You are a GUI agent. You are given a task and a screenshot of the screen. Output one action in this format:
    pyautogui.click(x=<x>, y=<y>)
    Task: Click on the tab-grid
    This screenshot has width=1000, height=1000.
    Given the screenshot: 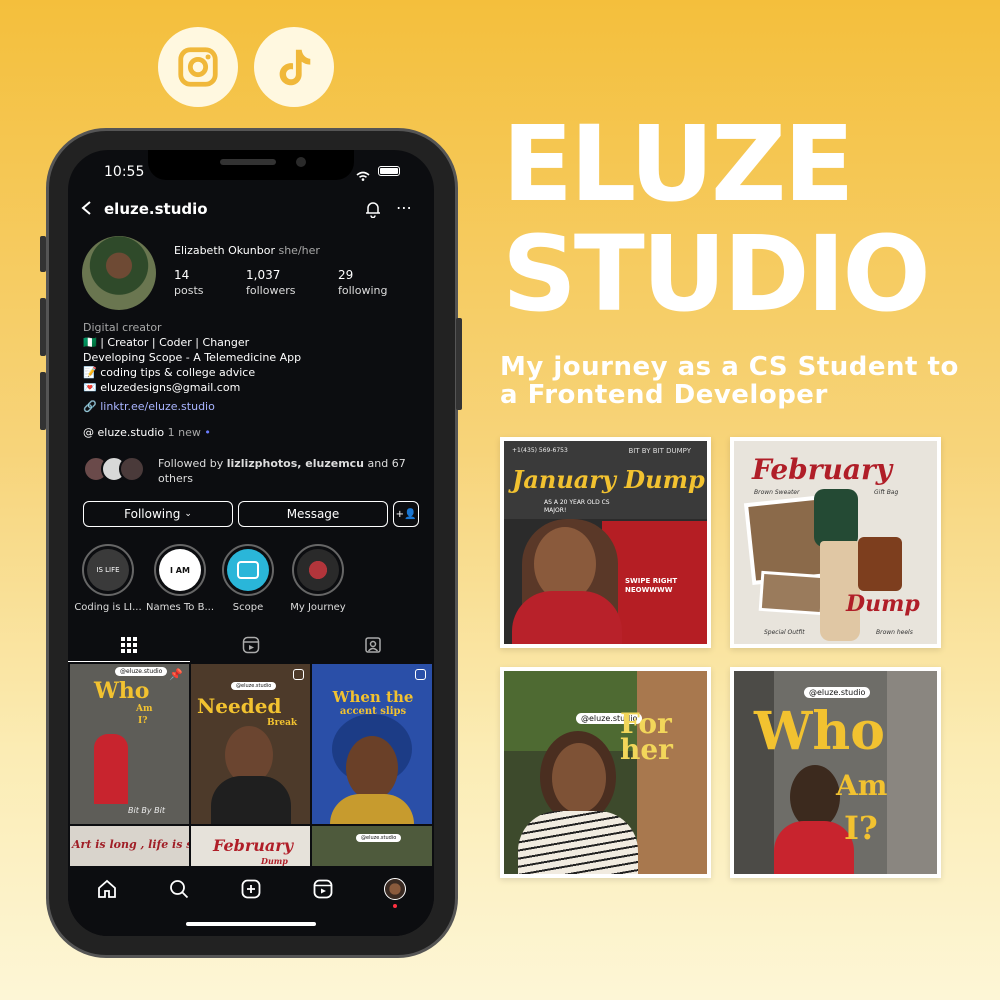 What is the action you would take?
    pyautogui.click(x=129, y=645)
    